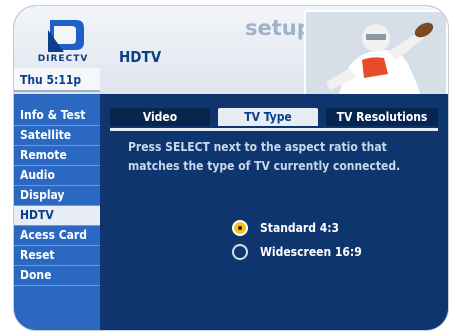 The height and width of the screenshot is (336, 461). Describe the element at coordinates (57, 256) in the screenshot. I see `sidebar-item-reset: Reset` at that location.